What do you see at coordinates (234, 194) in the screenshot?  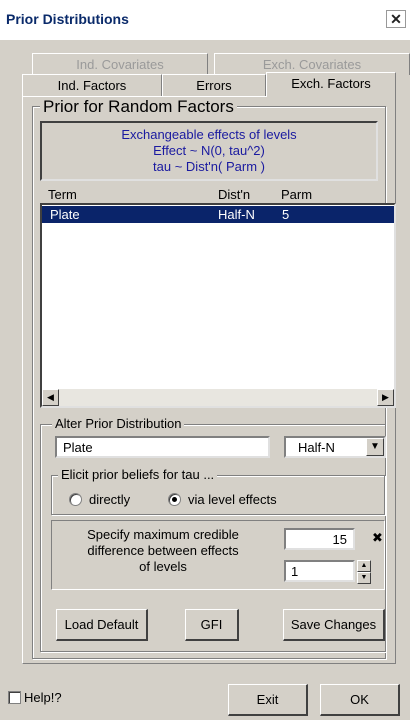 I see `column-header-distn: Dist'n` at bounding box center [234, 194].